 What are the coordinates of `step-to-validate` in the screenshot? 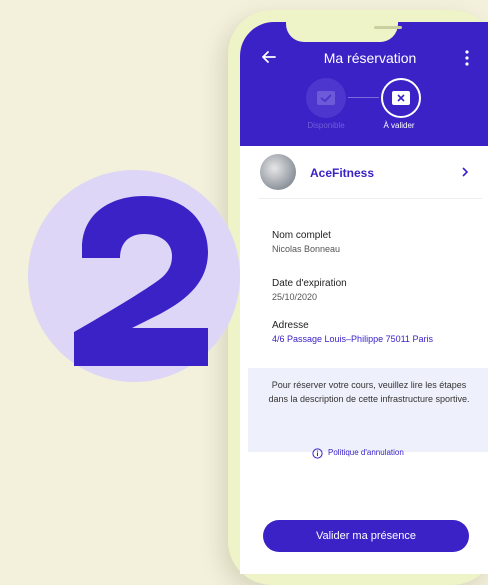 It's located at (401, 98).